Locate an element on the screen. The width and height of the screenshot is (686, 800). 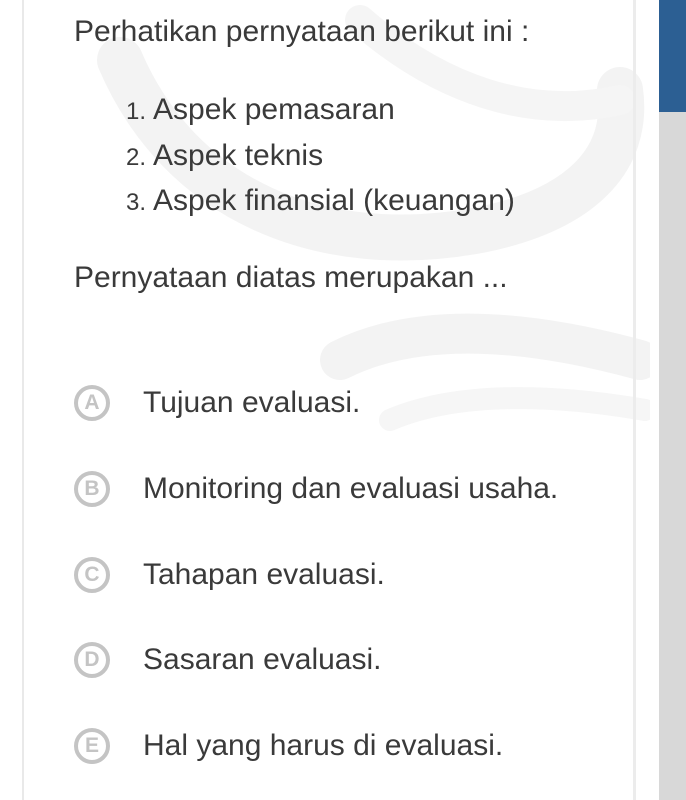
question-intro: Perhatikan pernyataan berikut ini : is located at coordinates (302, 31).